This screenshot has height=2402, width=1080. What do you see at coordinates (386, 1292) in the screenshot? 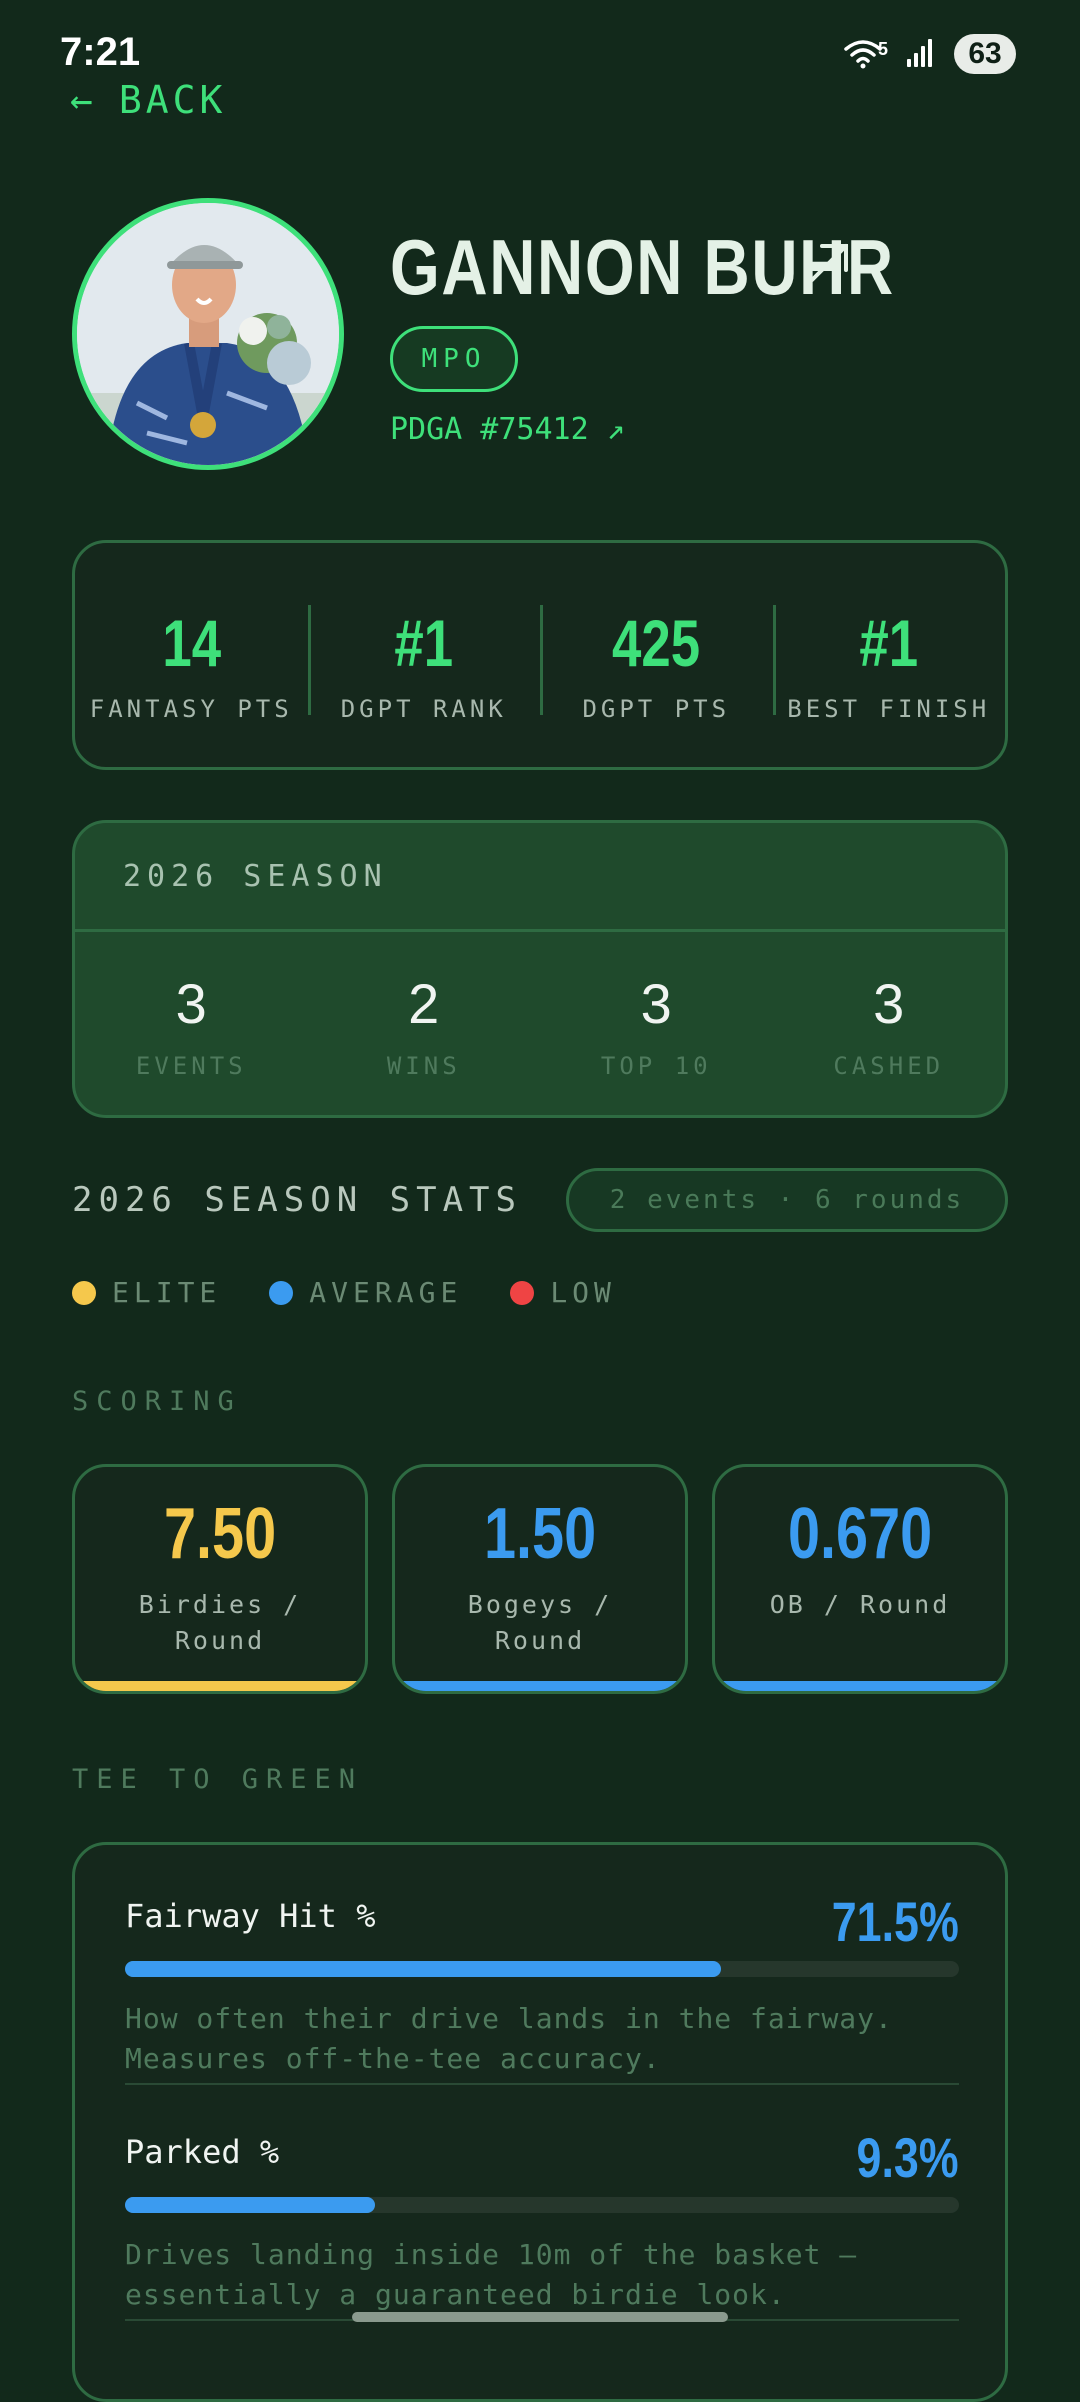
I see `legend-label: AVERAGE` at bounding box center [386, 1292].